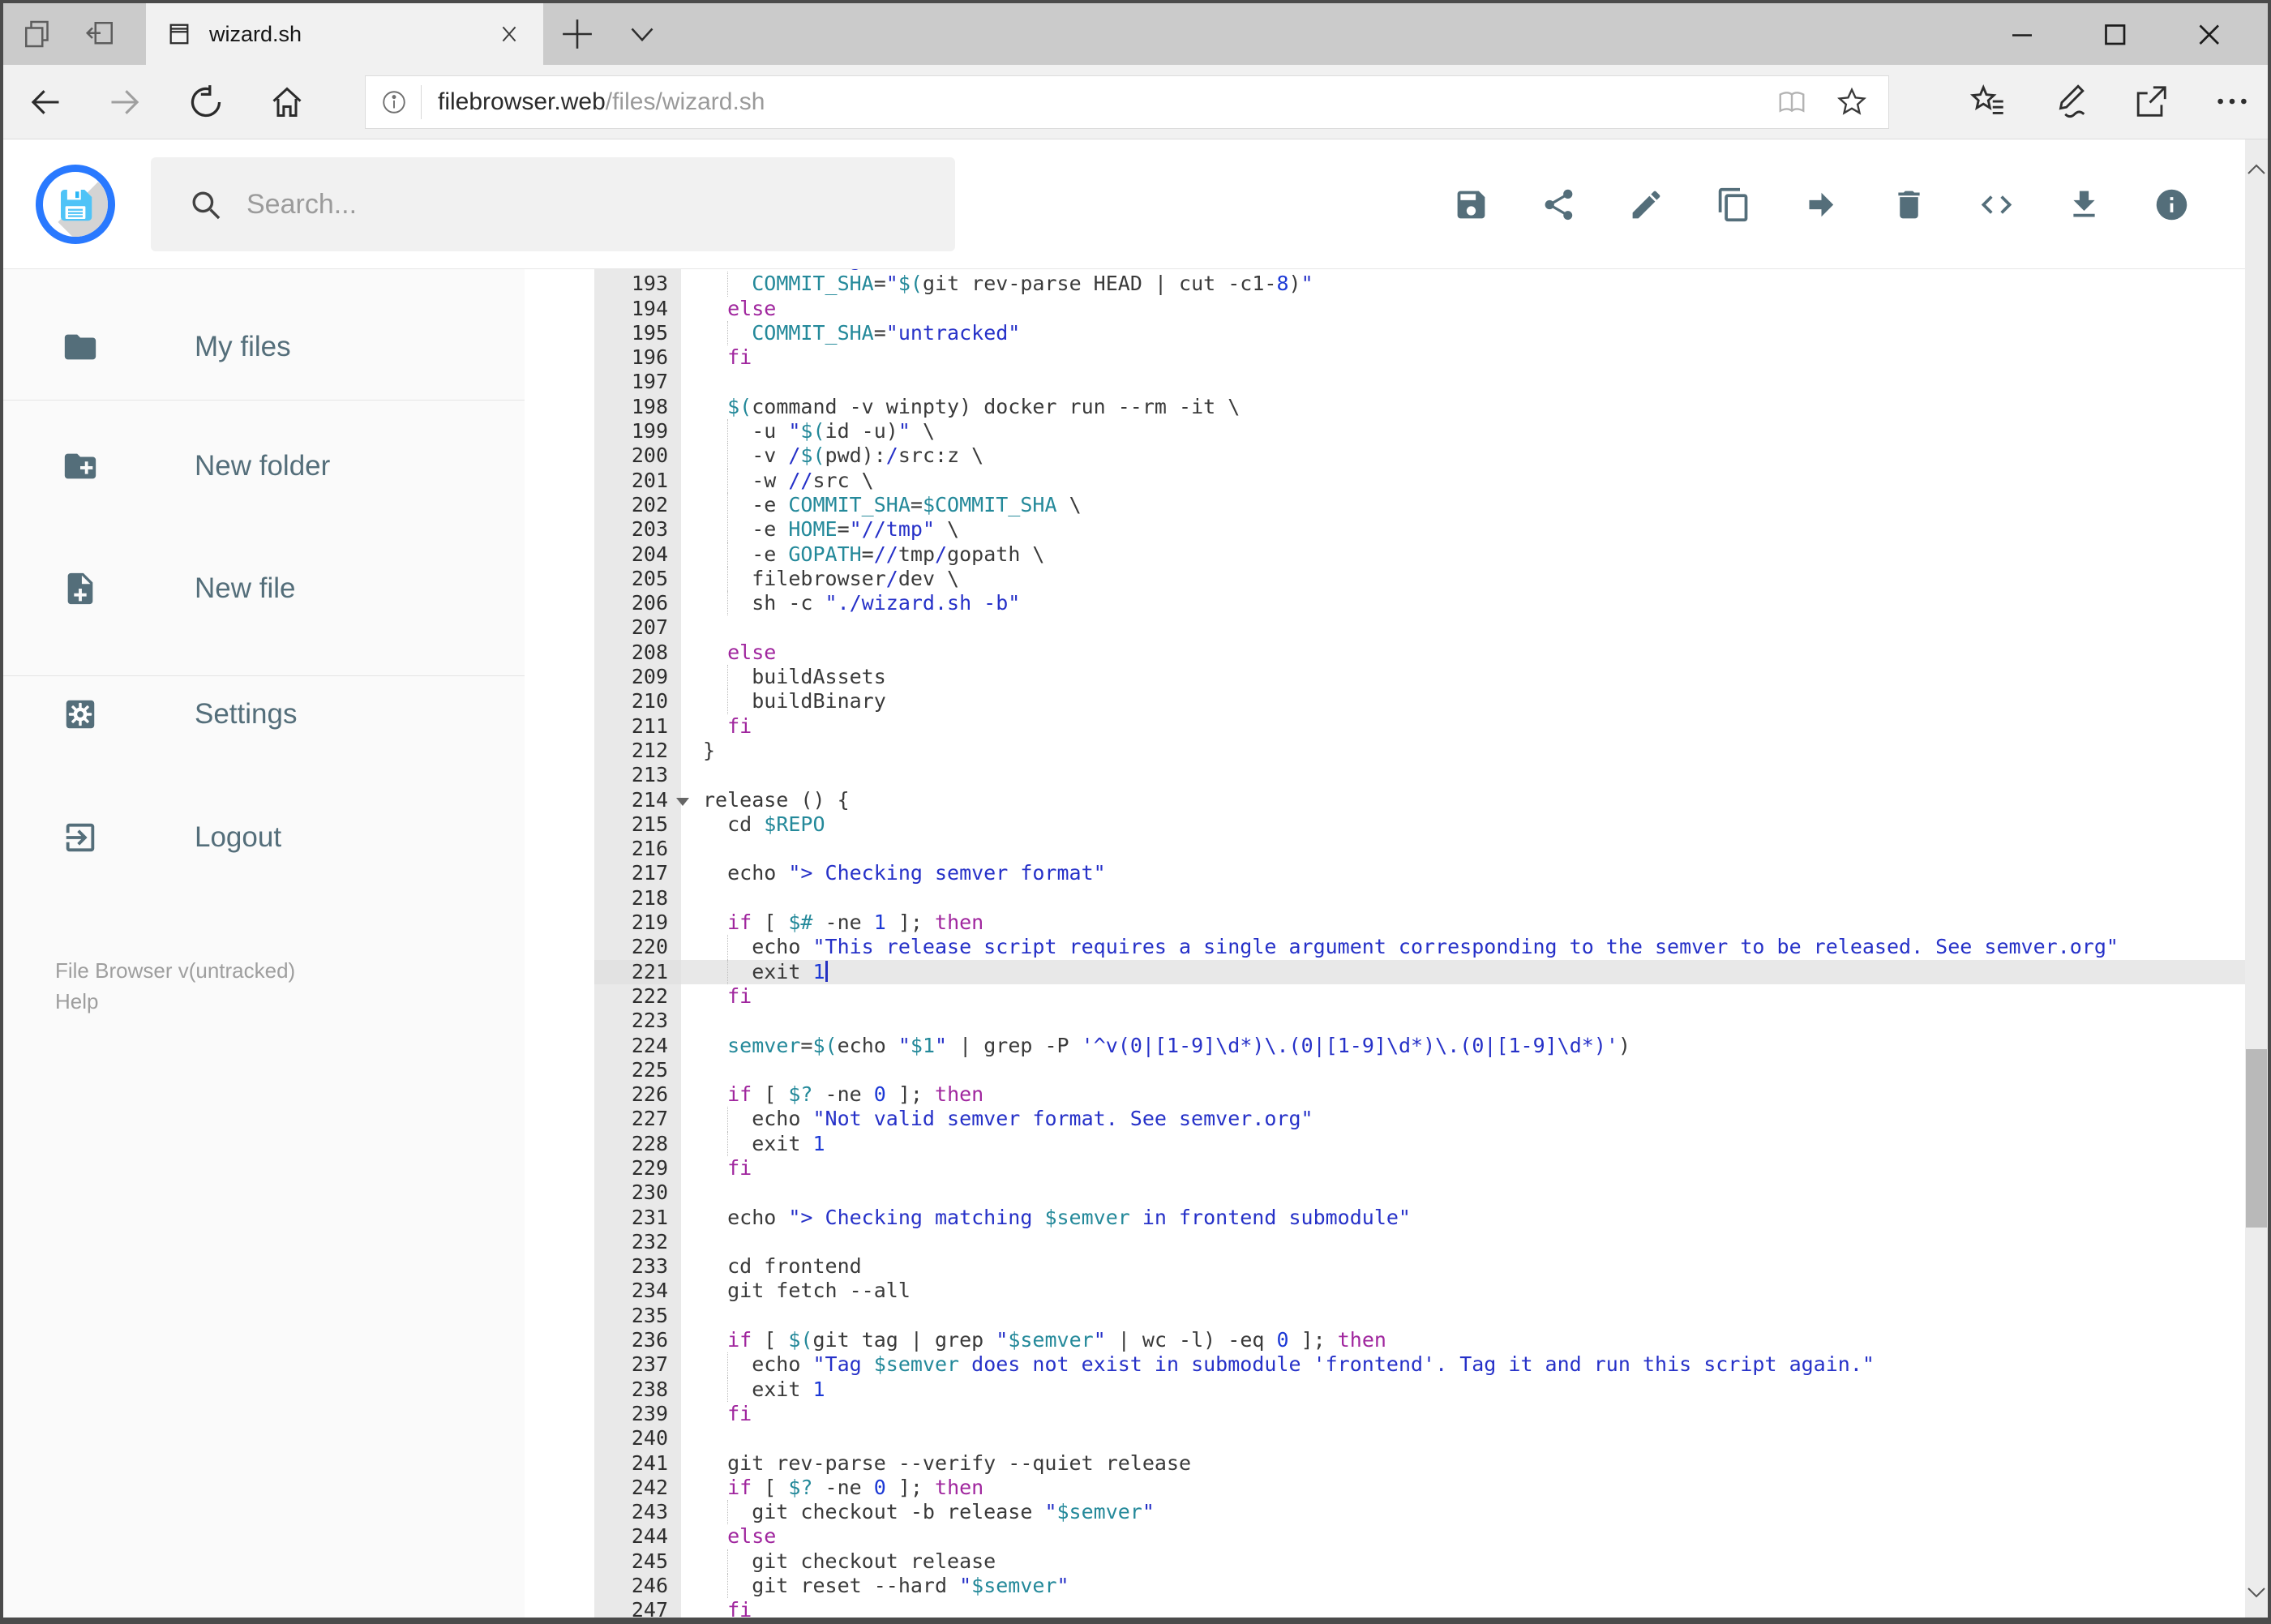  I want to click on code-line: 230, so click(1397, 1193).